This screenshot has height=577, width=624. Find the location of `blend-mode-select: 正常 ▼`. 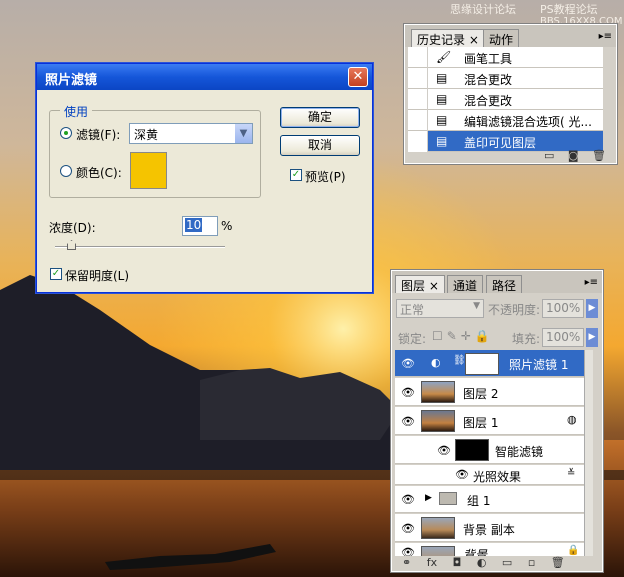

blend-mode-select: 正常 ▼ is located at coordinates (440, 308).